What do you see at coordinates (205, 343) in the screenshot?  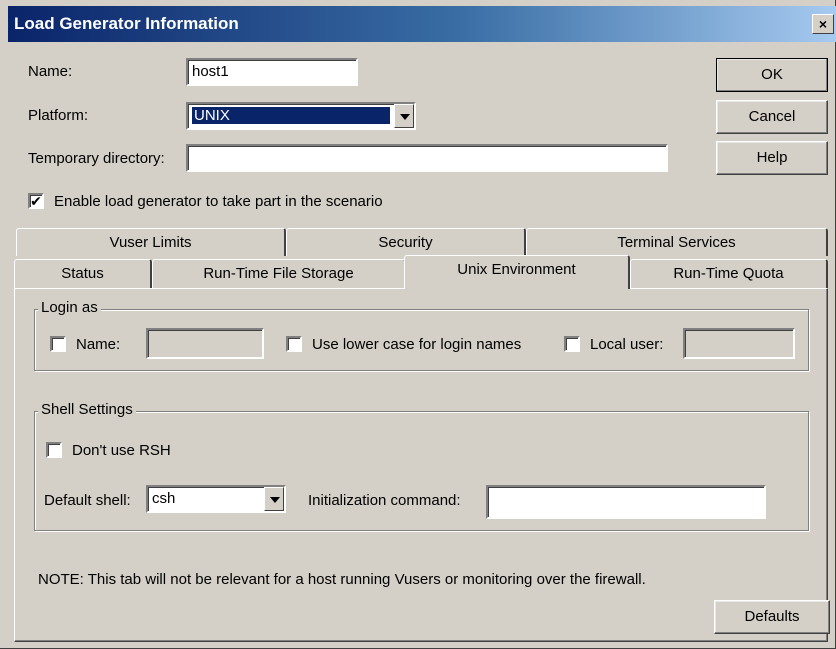 I see `login-name-input` at bounding box center [205, 343].